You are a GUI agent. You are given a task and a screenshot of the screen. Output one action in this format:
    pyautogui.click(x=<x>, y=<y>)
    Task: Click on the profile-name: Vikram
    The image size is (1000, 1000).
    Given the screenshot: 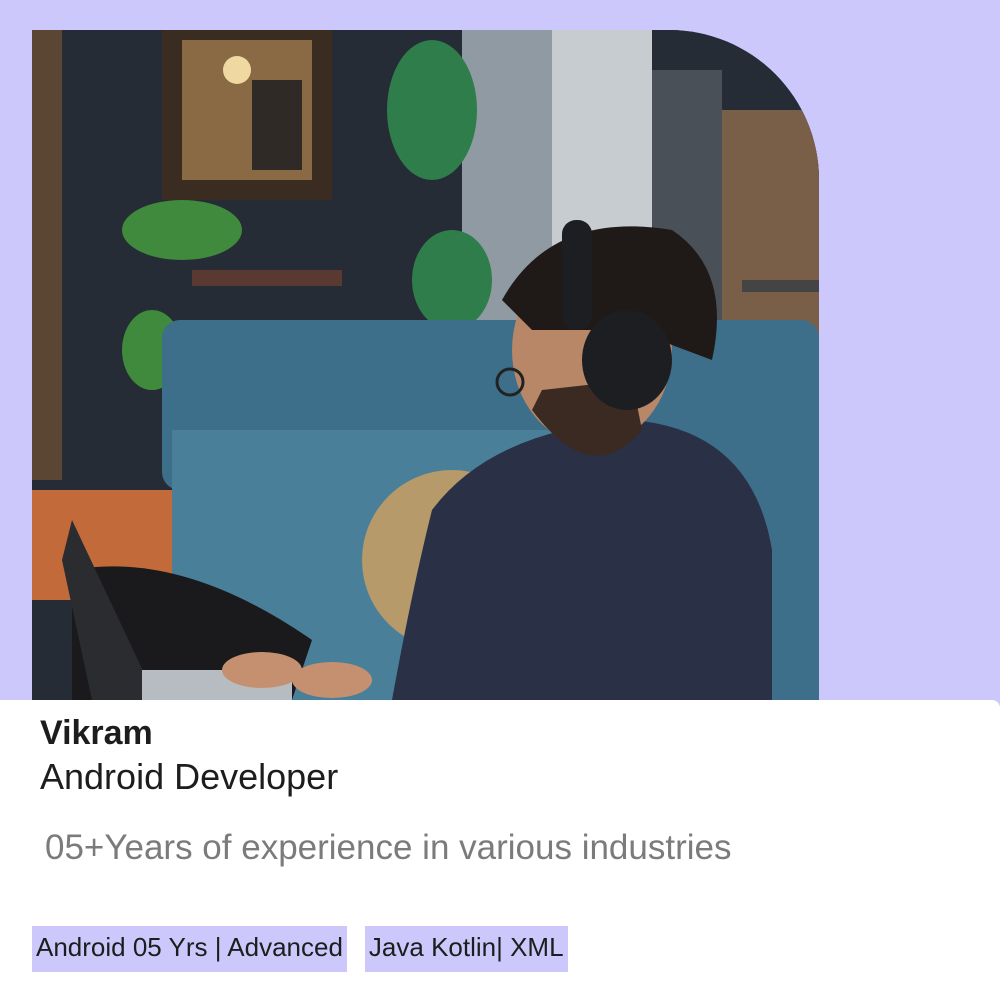 What is the action you would take?
    pyautogui.click(x=96, y=733)
    